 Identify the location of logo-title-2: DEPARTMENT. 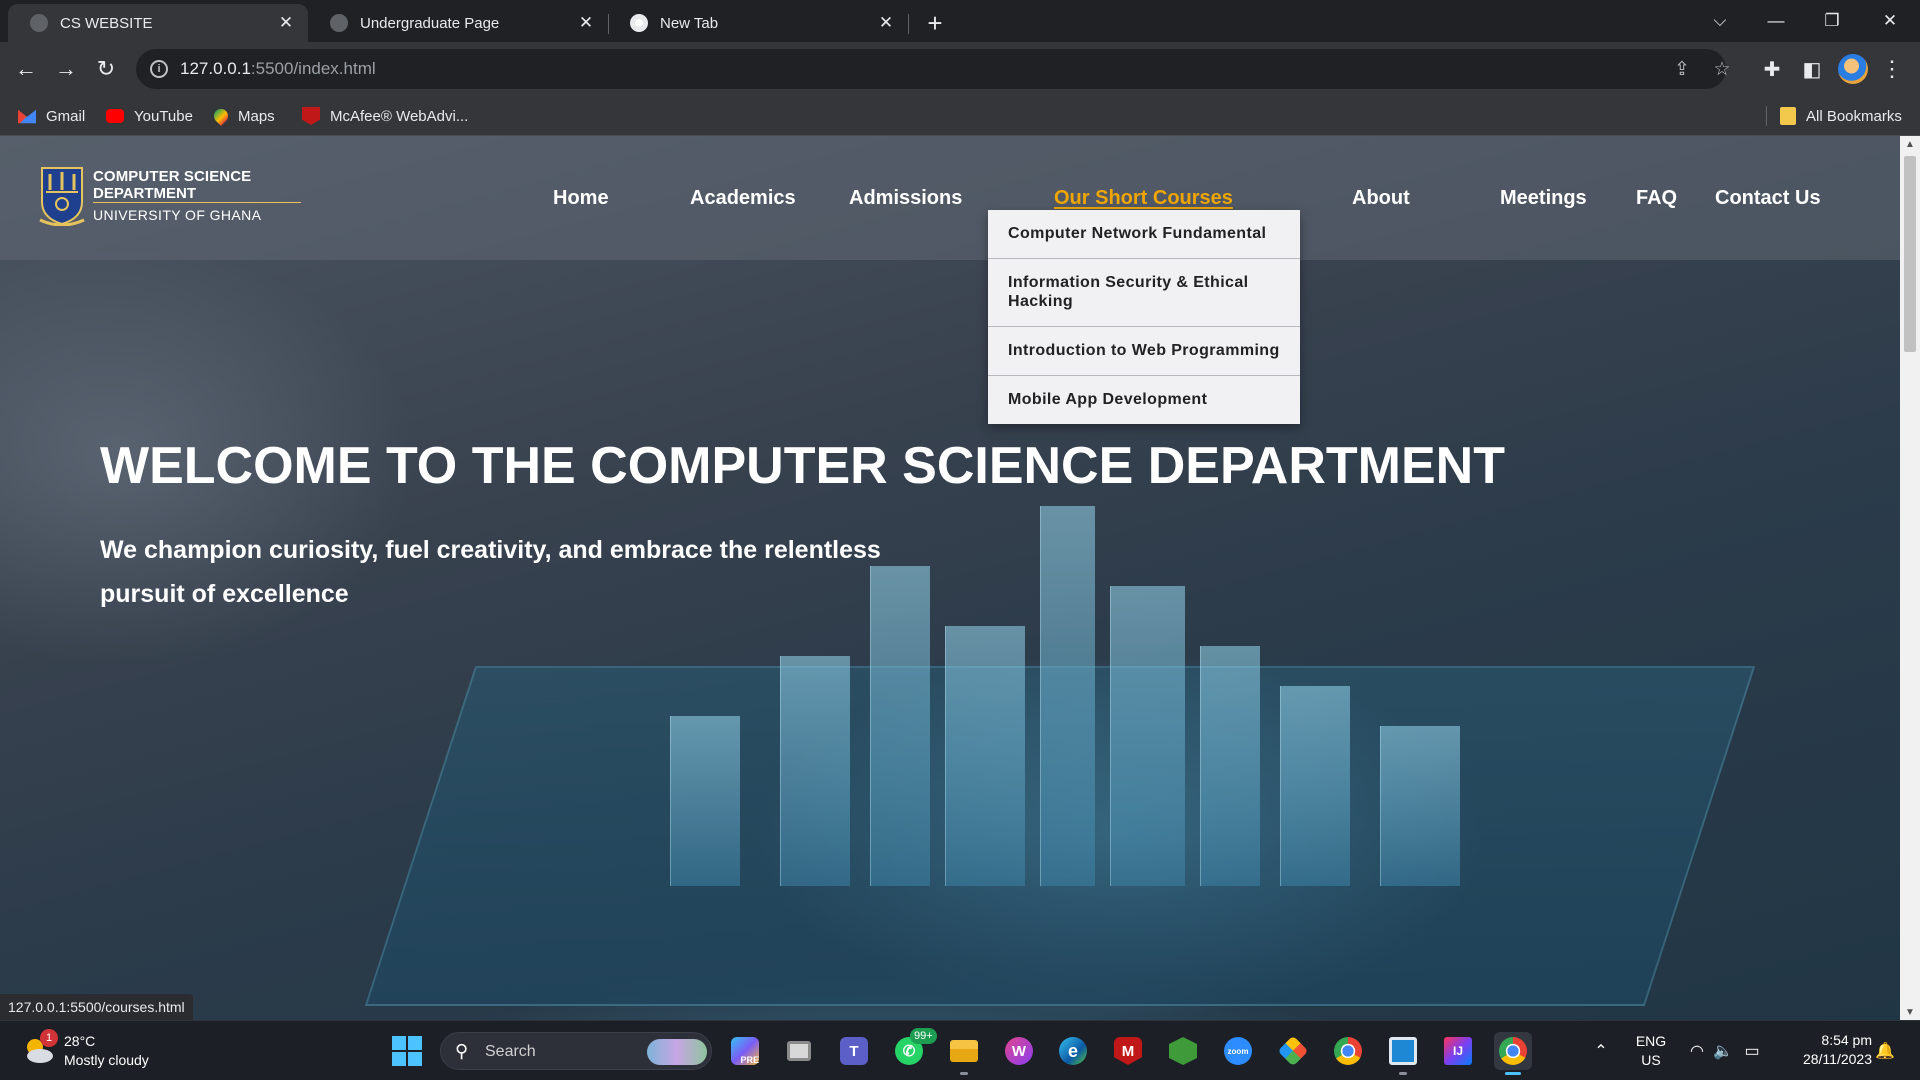
(145, 193).